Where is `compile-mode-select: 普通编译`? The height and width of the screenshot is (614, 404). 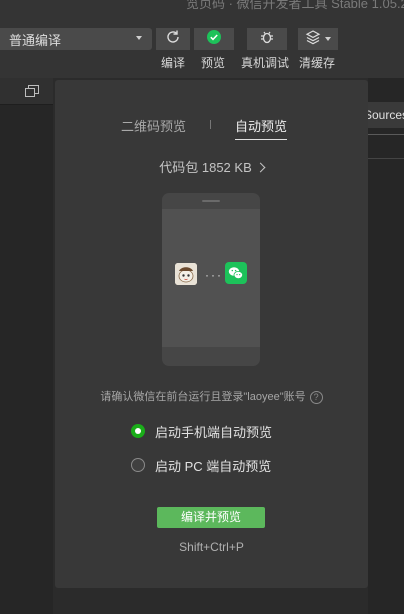
compile-mode-select: 普通编译 is located at coordinates (76, 39).